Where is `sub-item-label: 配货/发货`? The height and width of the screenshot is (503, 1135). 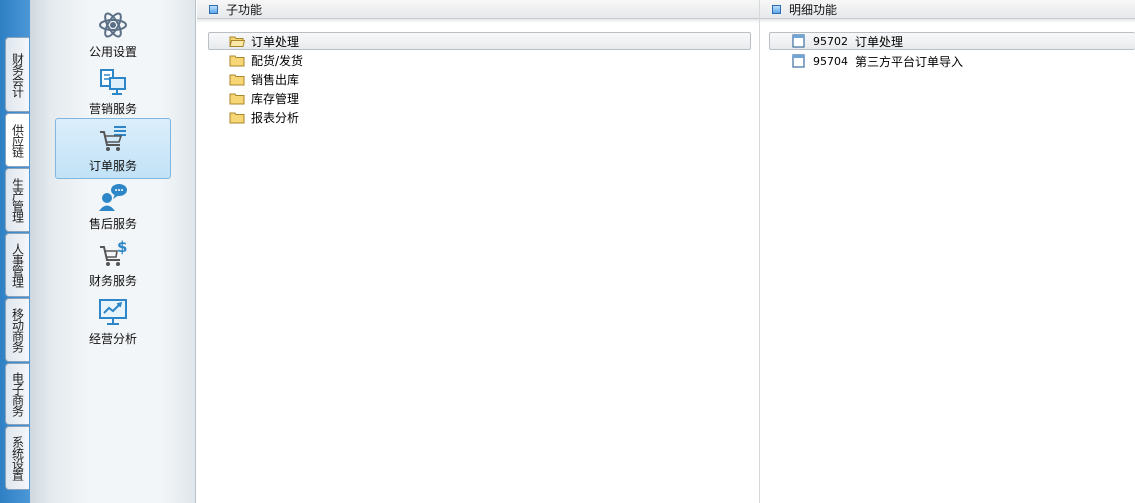 sub-item-label: 配货/发货 is located at coordinates (277, 60).